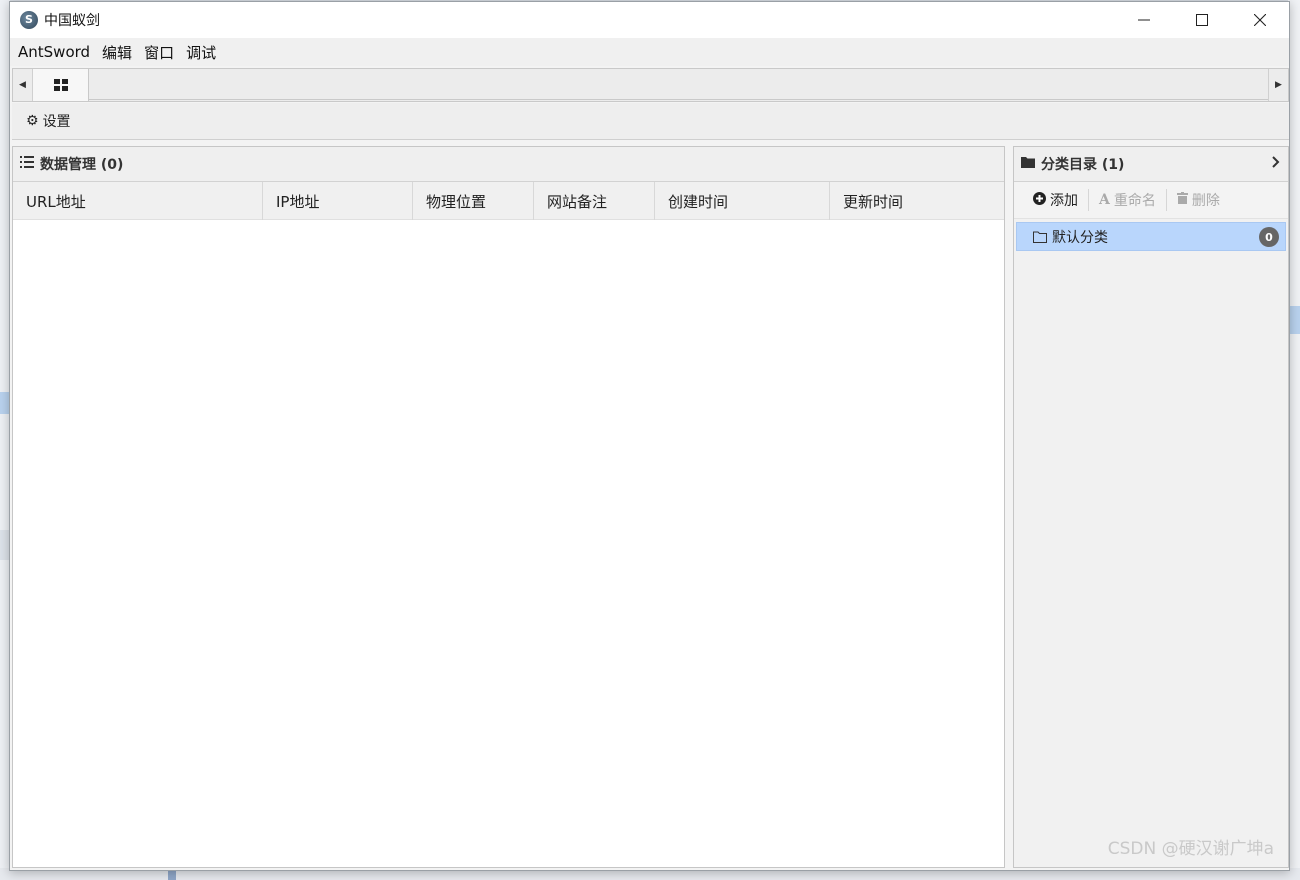 The width and height of the screenshot is (1300, 880). Describe the element at coordinates (1134, 201) in the screenshot. I see `rename-category-label: 重命名` at that location.